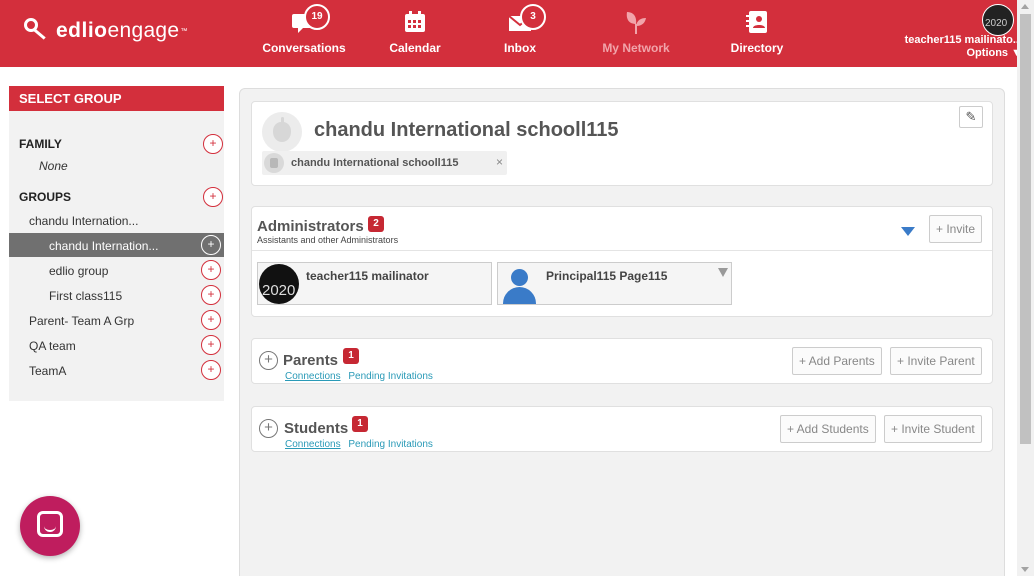 This screenshot has height=576, width=1034. I want to click on sidebar-item-edlio-group: edlio group +, so click(116, 270).